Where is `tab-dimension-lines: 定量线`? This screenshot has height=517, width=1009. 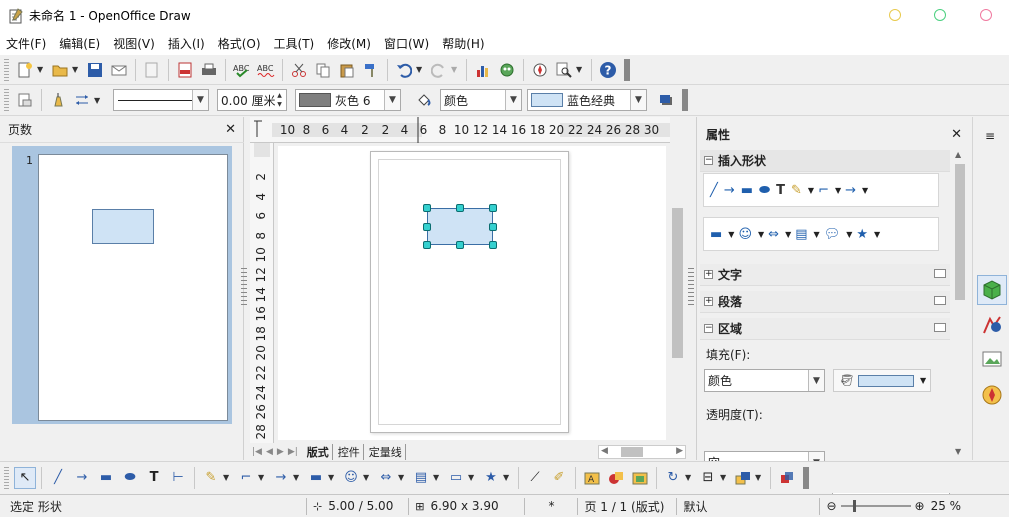
tab-dimension-lines: 定量线 is located at coordinates (386, 452).